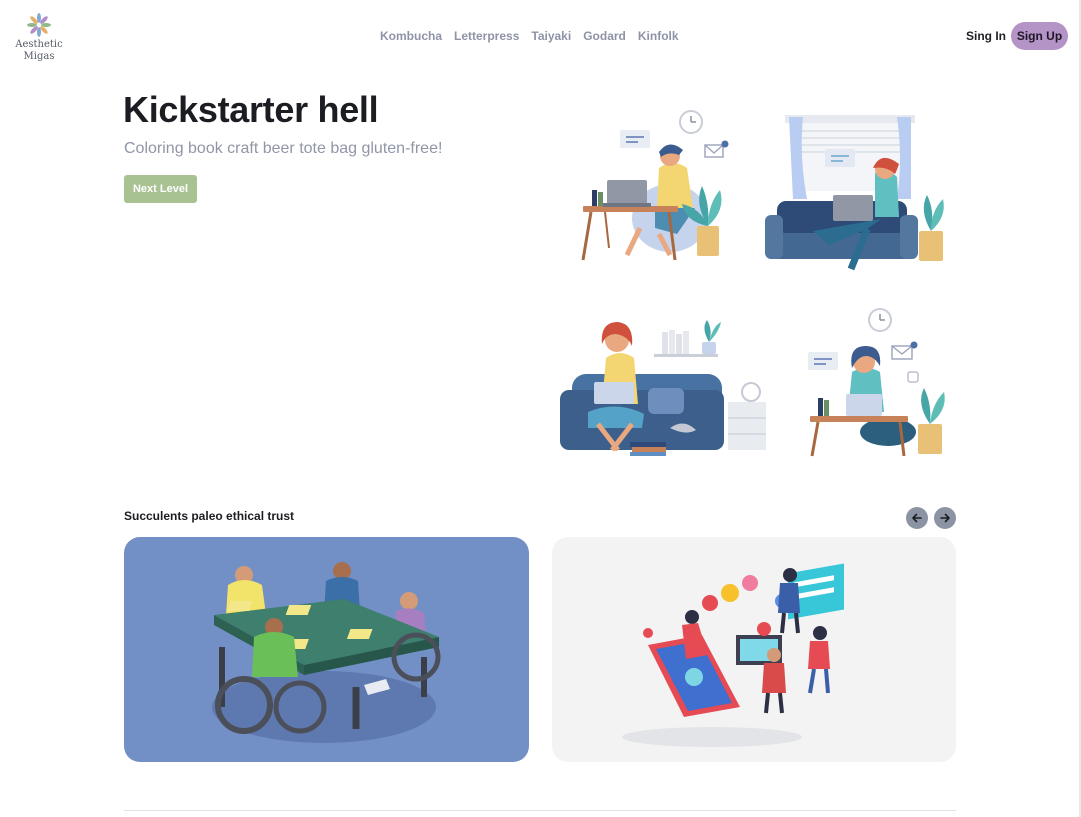 The width and height of the screenshot is (1081, 817). What do you see at coordinates (1039, 36) in the screenshot?
I see `sign-up-button: Sign Up` at bounding box center [1039, 36].